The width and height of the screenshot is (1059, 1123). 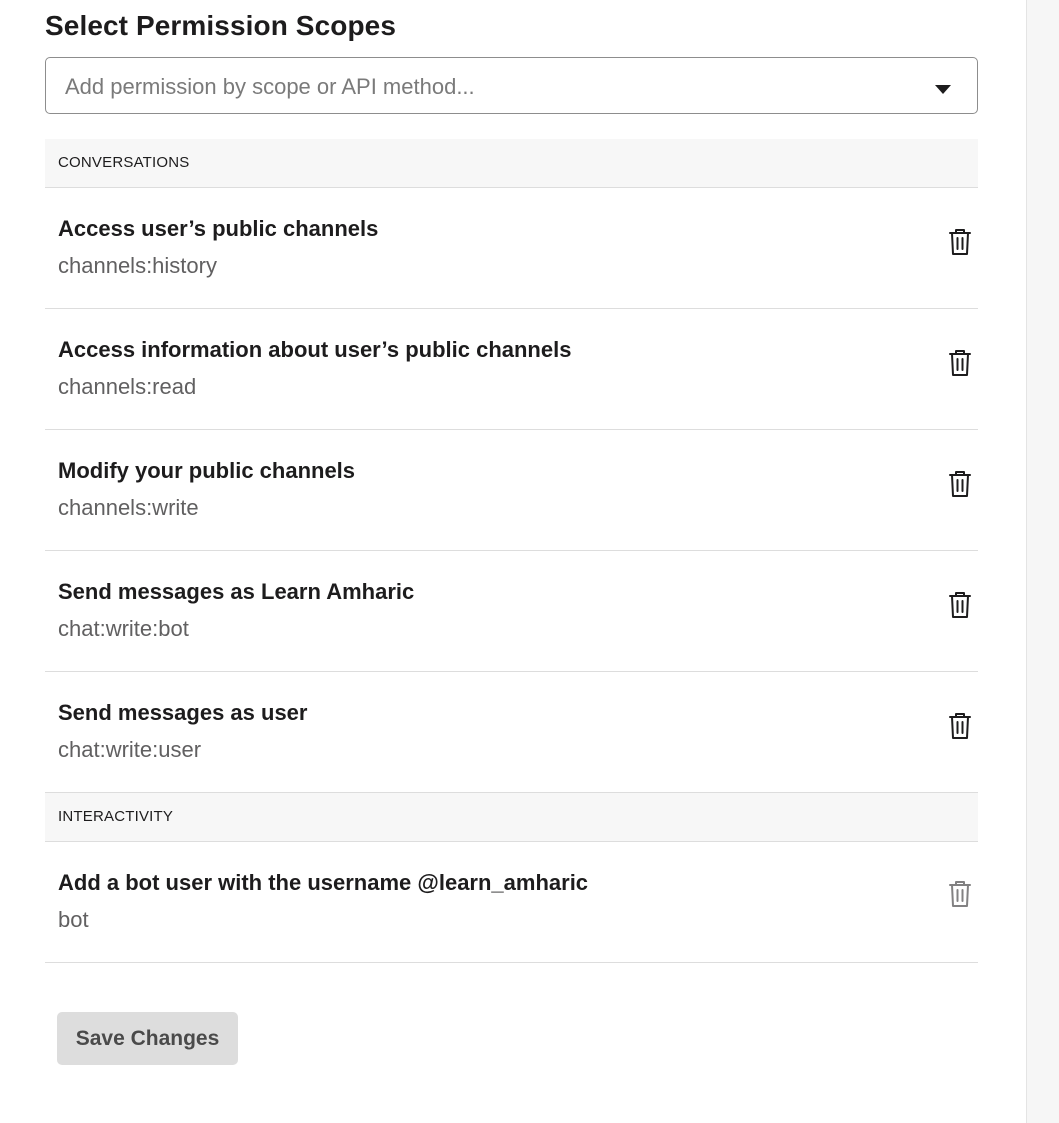 What do you see at coordinates (128, 507) in the screenshot?
I see `scope-name: channels:write` at bounding box center [128, 507].